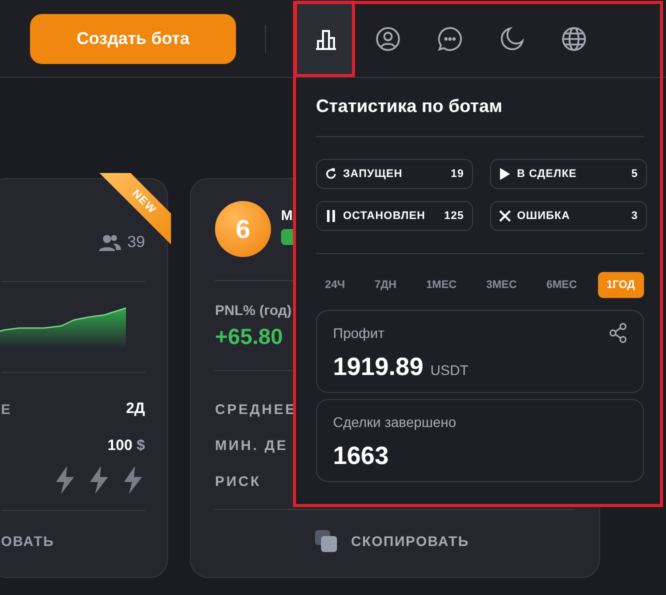 The height and width of the screenshot is (595, 666). I want to click on period-tab: 1МЕС, so click(441, 285).